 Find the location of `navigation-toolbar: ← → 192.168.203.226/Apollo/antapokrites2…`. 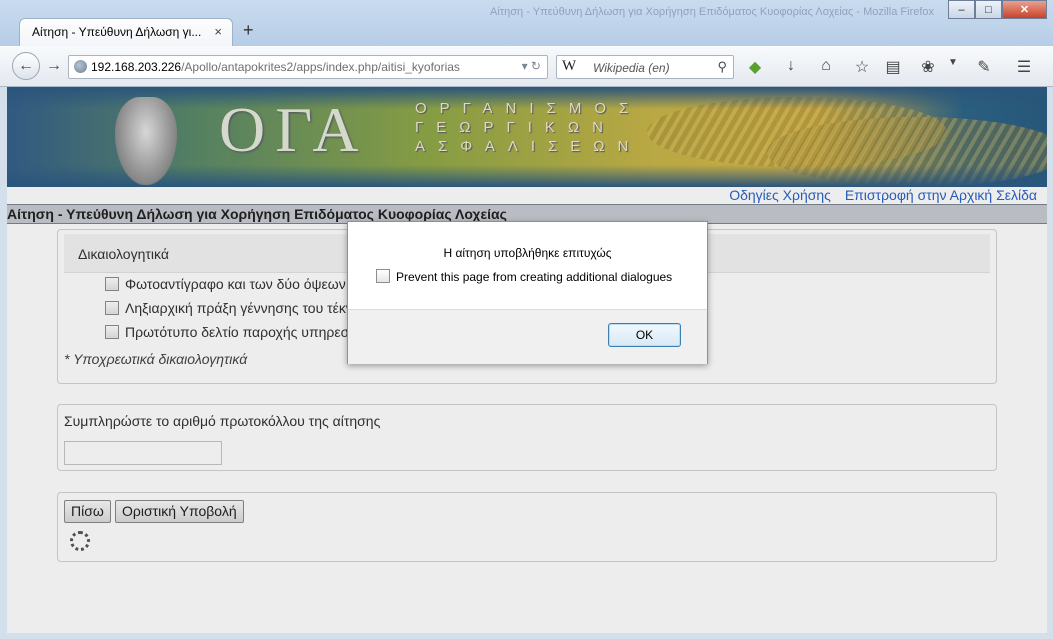

navigation-toolbar: ← → 192.168.203.226/Apollo/antapokrites2… is located at coordinates (526, 66).